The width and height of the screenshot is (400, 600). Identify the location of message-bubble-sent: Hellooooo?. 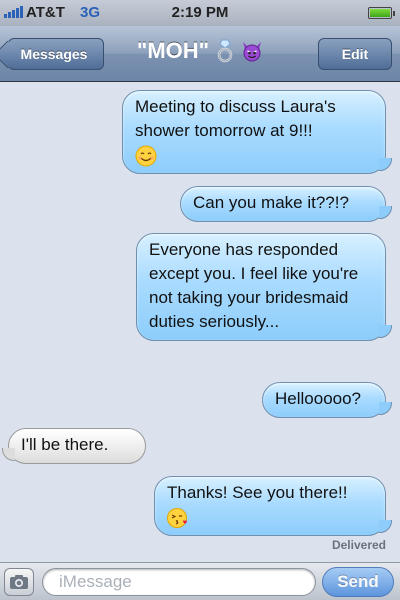
(327, 400).